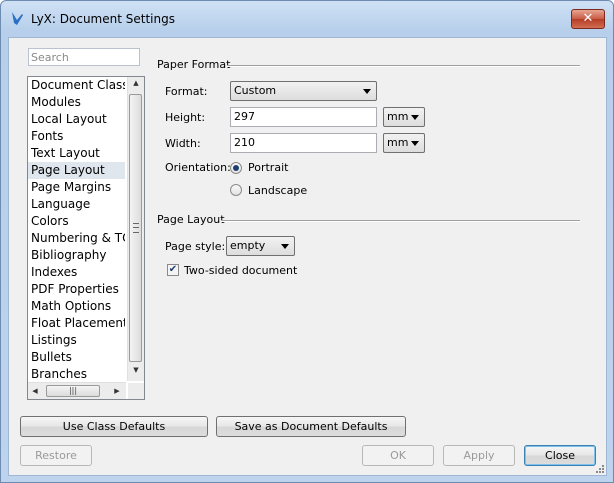 Image resolution: width=614 pixels, height=483 pixels. What do you see at coordinates (236, 168) in the screenshot?
I see `portrait-radio` at bounding box center [236, 168].